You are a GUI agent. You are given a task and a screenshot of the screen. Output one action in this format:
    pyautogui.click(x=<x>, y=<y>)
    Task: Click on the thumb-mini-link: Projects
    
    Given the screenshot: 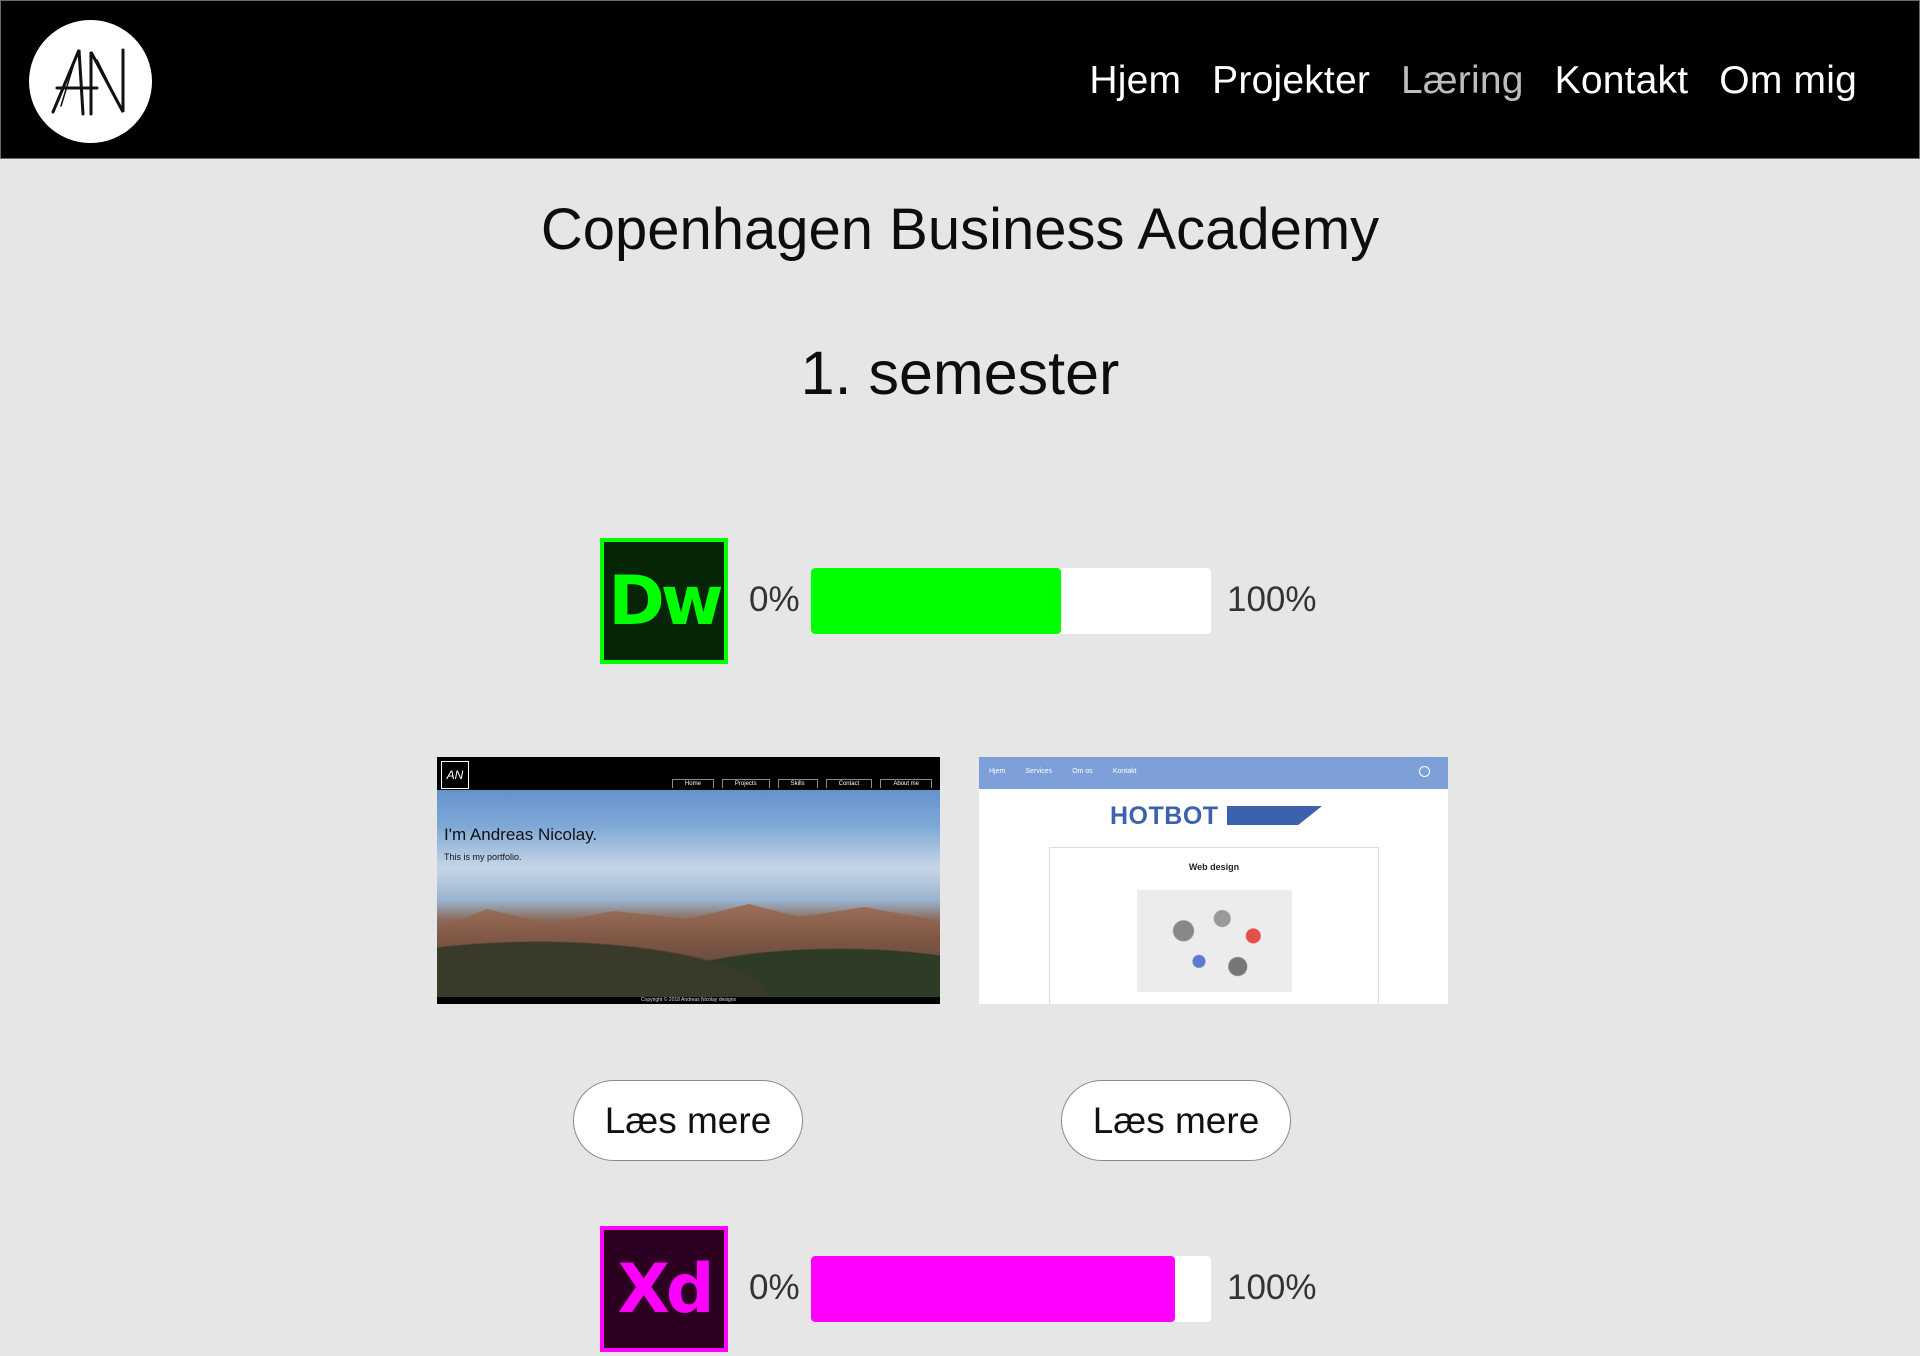 What is the action you would take?
    pyautogui.click(x=745, y=783)
    